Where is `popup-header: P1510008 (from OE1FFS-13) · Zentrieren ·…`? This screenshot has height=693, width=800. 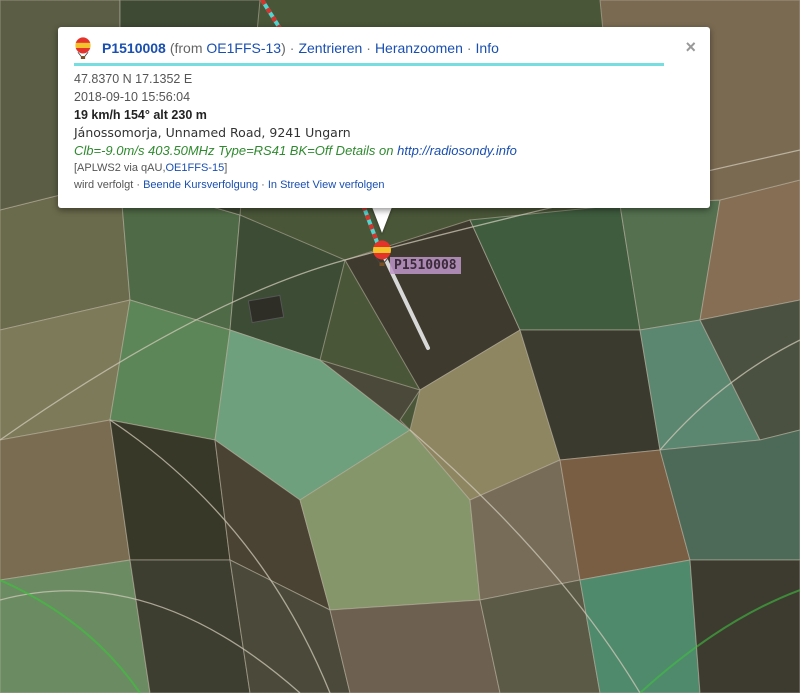
popup-header: P1510008 (from OE1FFS-13) · Zentrieren ·… is located at coordinates (392, 48).